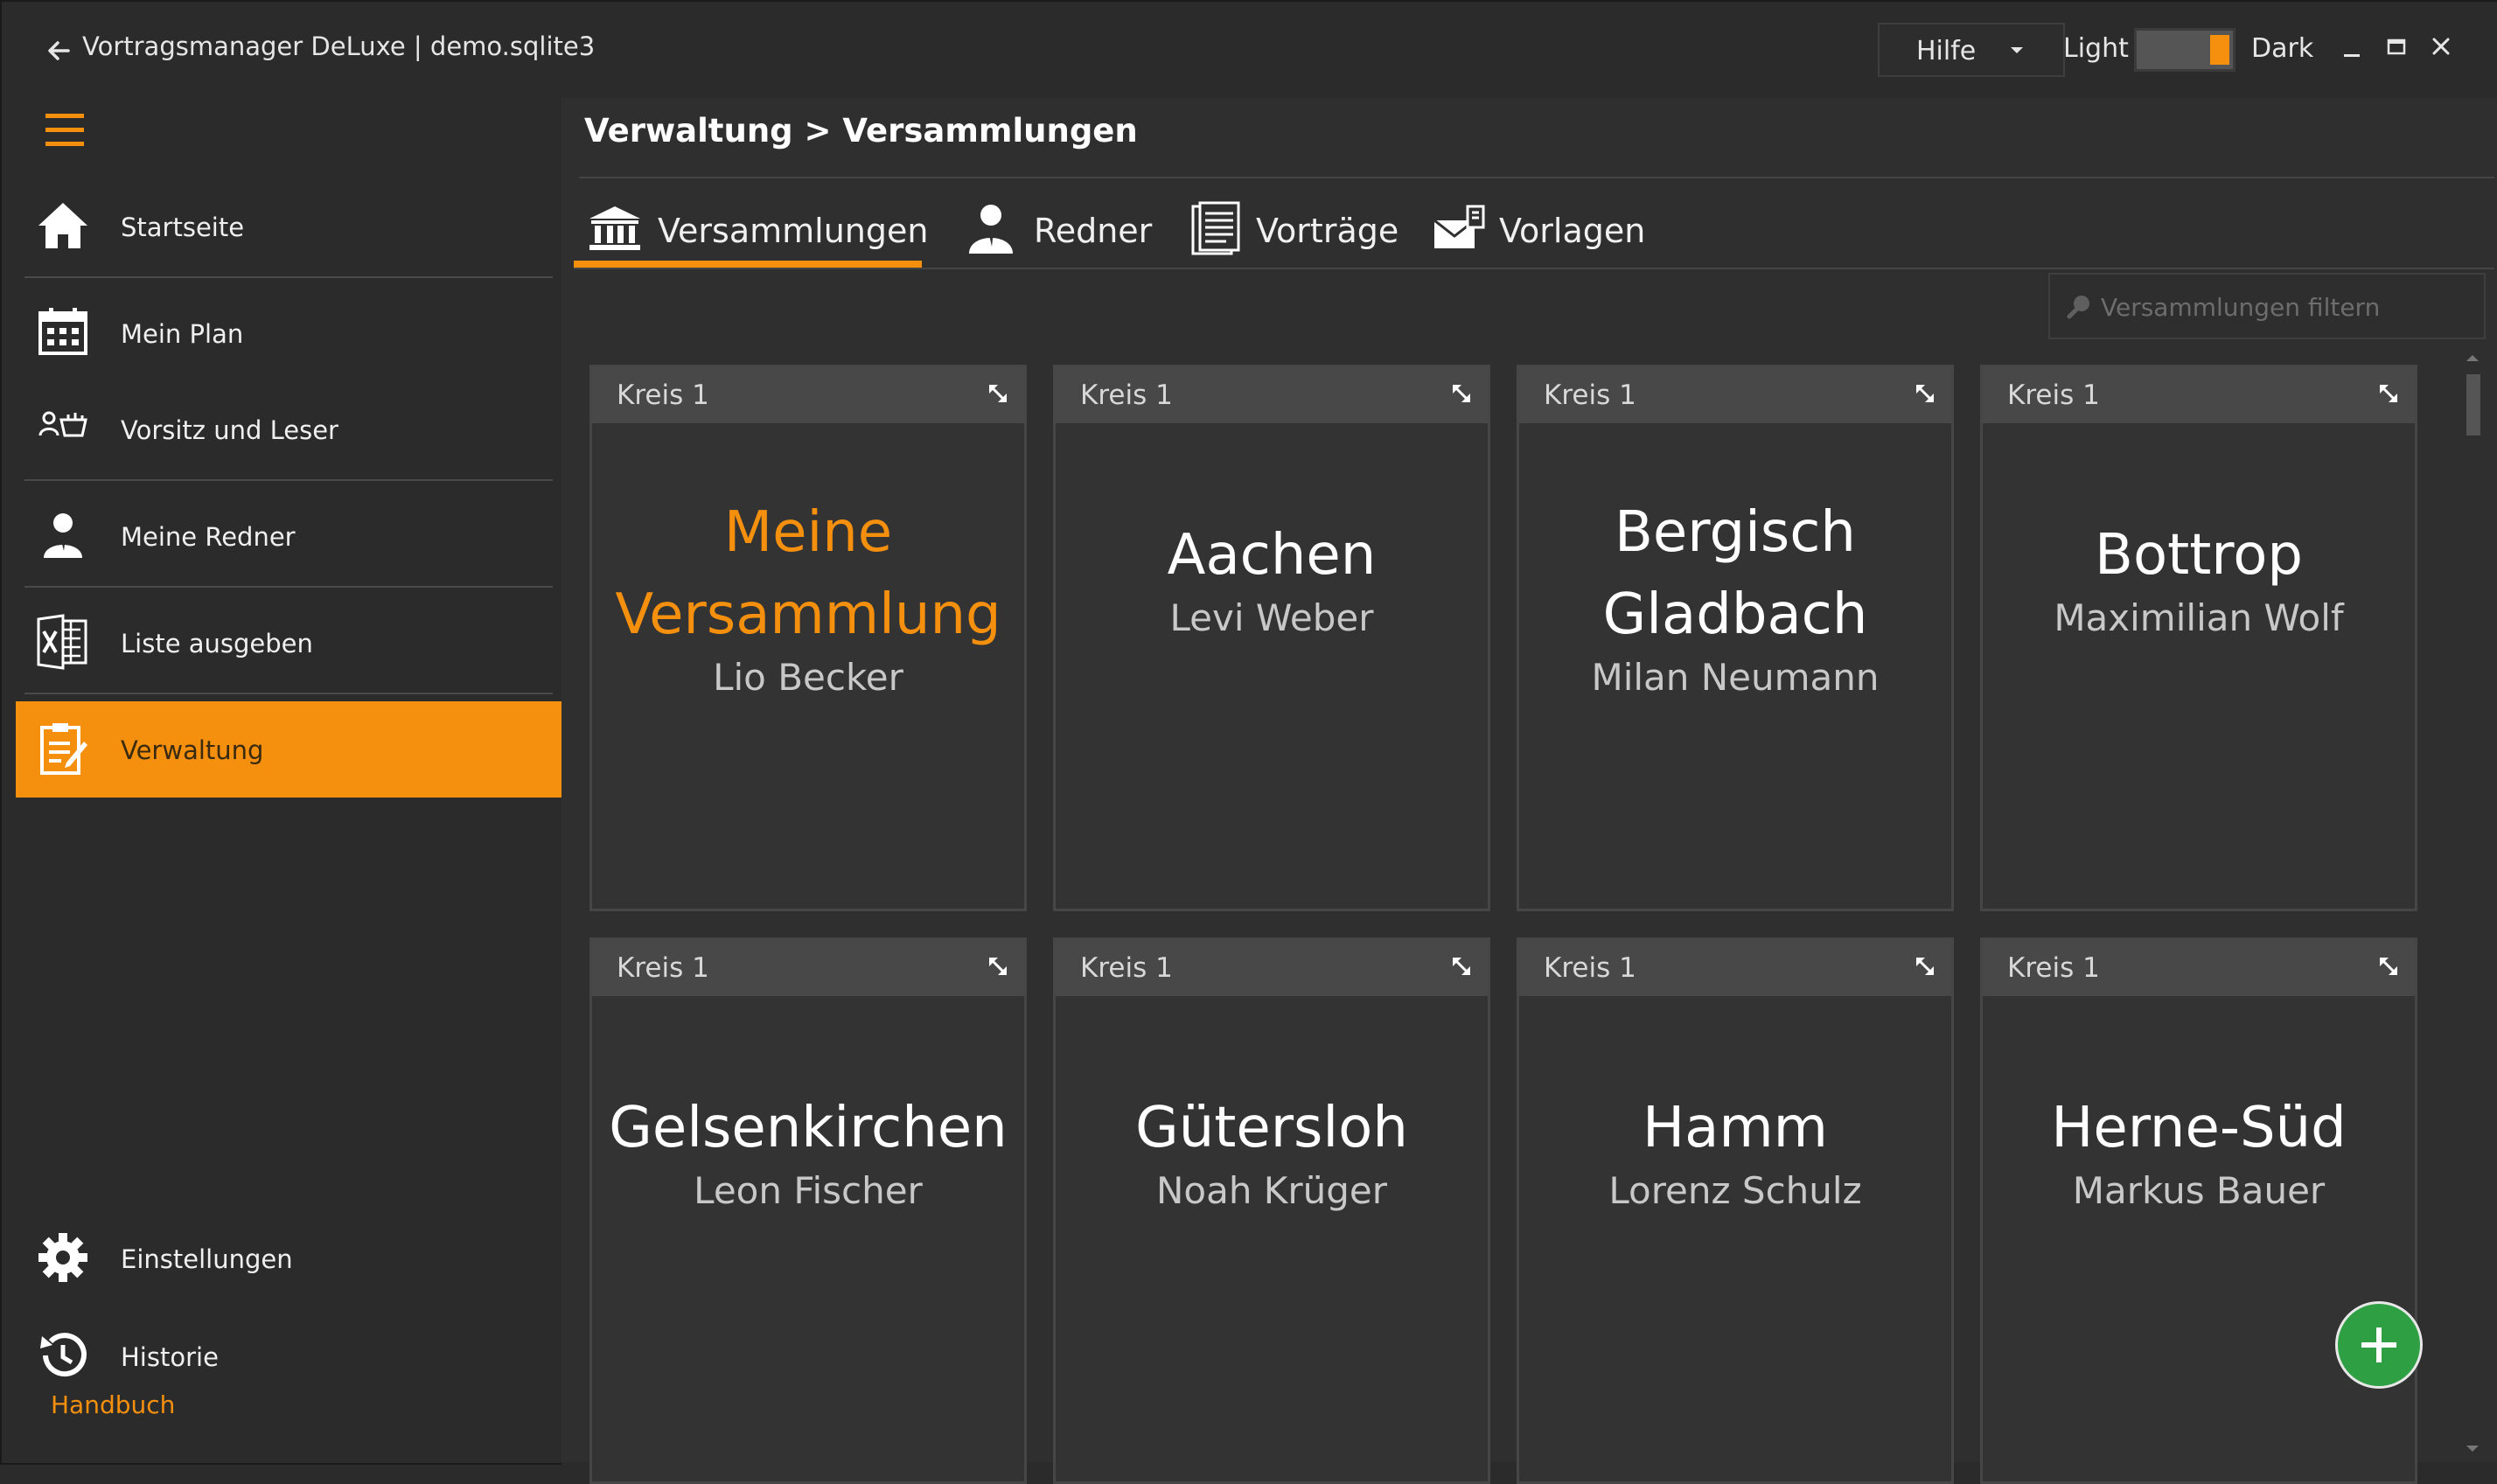 The height and width of the screenshot is (1484, 2497). I want to click on congregation-card: Kreis 1 Bergisch Gladbach Milan Neumann, so click(1735, 638).